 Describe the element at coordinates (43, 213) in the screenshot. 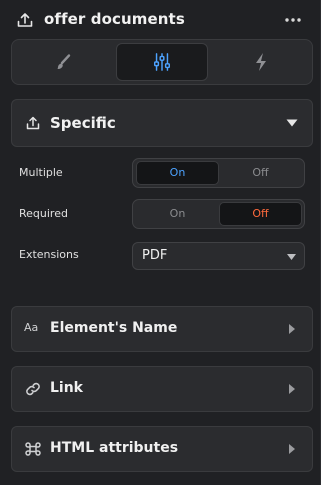

I see `required-label: Required` at that location.